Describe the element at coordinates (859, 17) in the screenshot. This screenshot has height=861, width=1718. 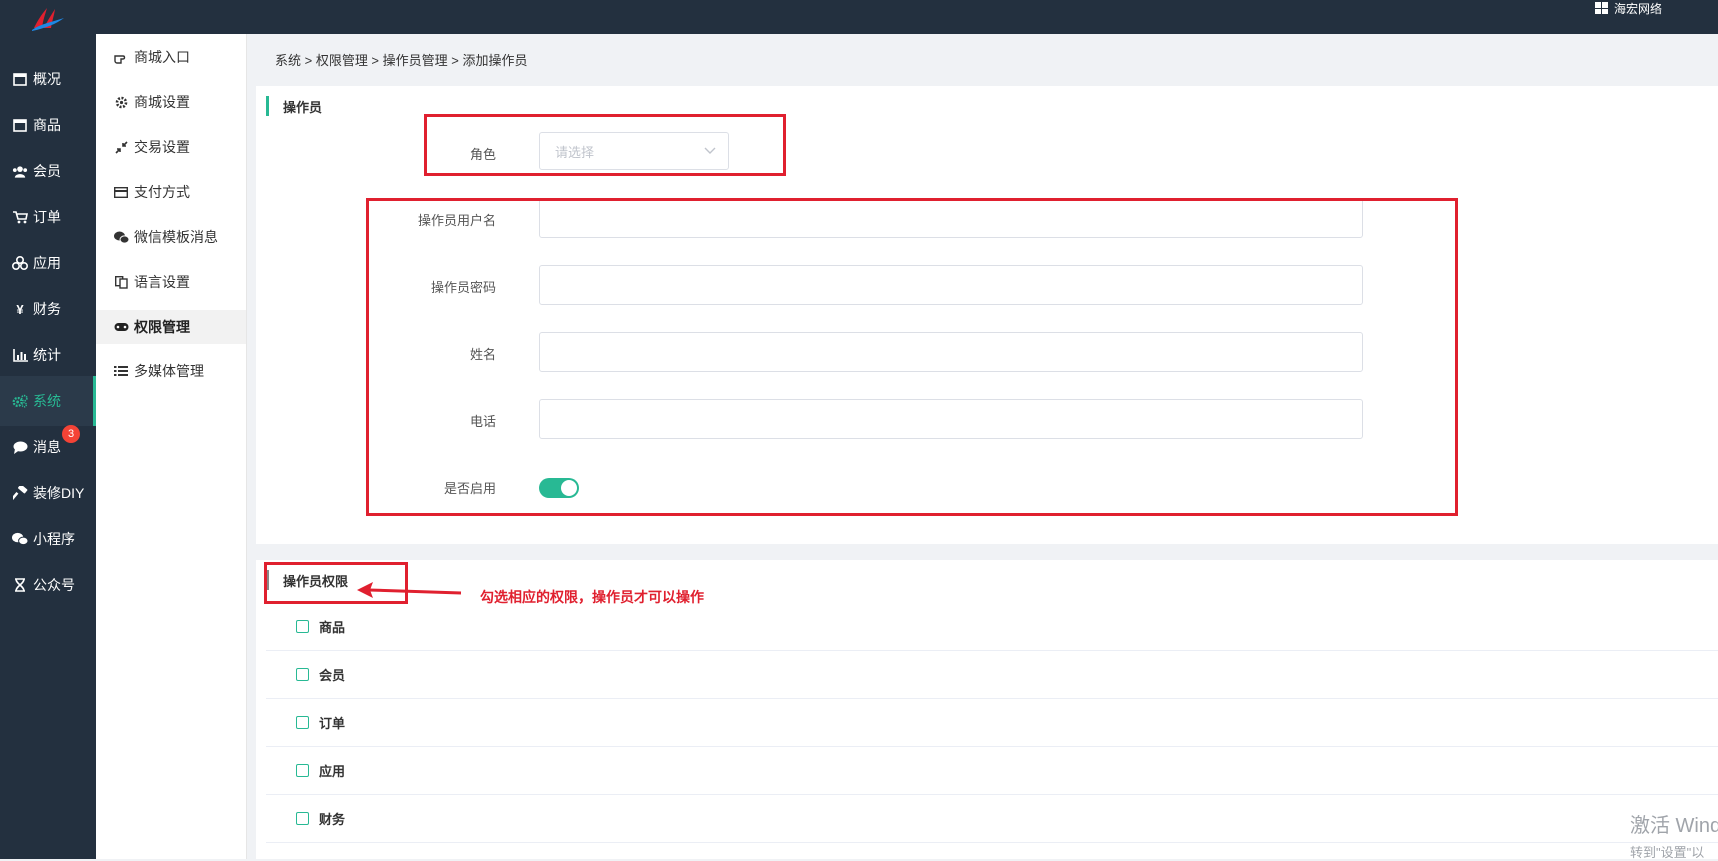
I see `top-bar: 海宏网络` at that location.